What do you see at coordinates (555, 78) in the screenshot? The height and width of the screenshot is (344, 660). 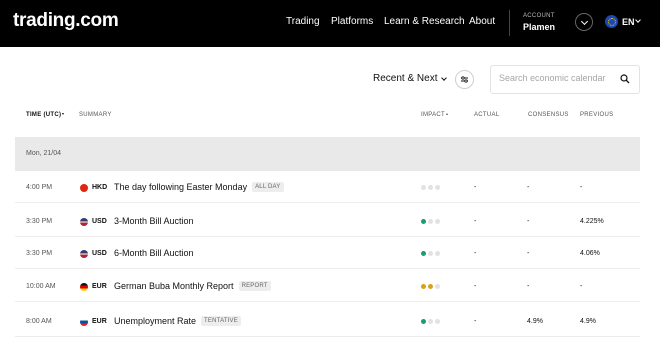 I see `search-input` at bounding box center [555, 78].